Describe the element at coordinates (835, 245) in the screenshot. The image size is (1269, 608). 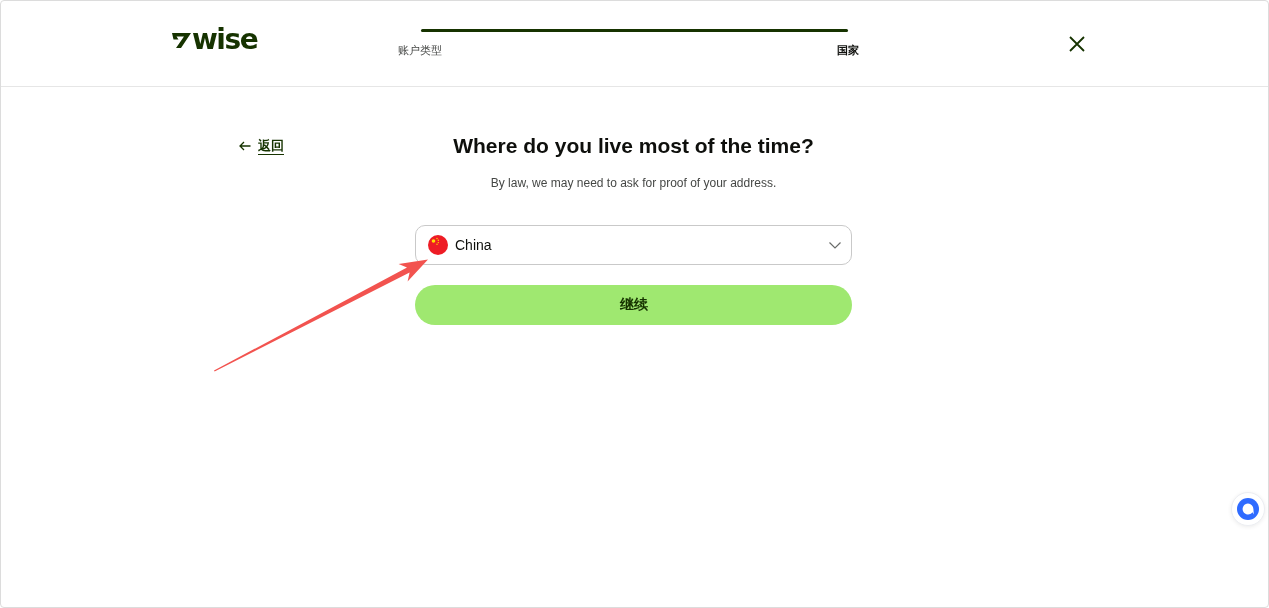
I see `chevron-down-icon` at that location.